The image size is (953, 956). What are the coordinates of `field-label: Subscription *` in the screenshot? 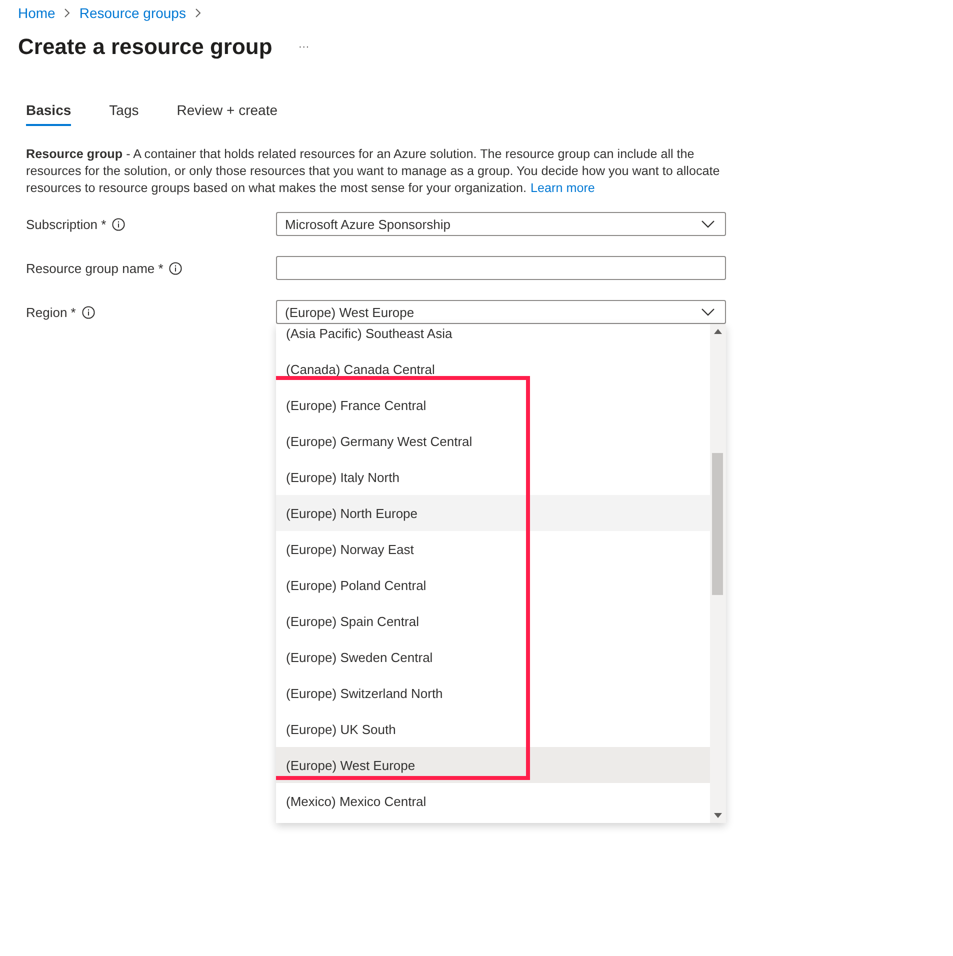 It's located at (66, 224).